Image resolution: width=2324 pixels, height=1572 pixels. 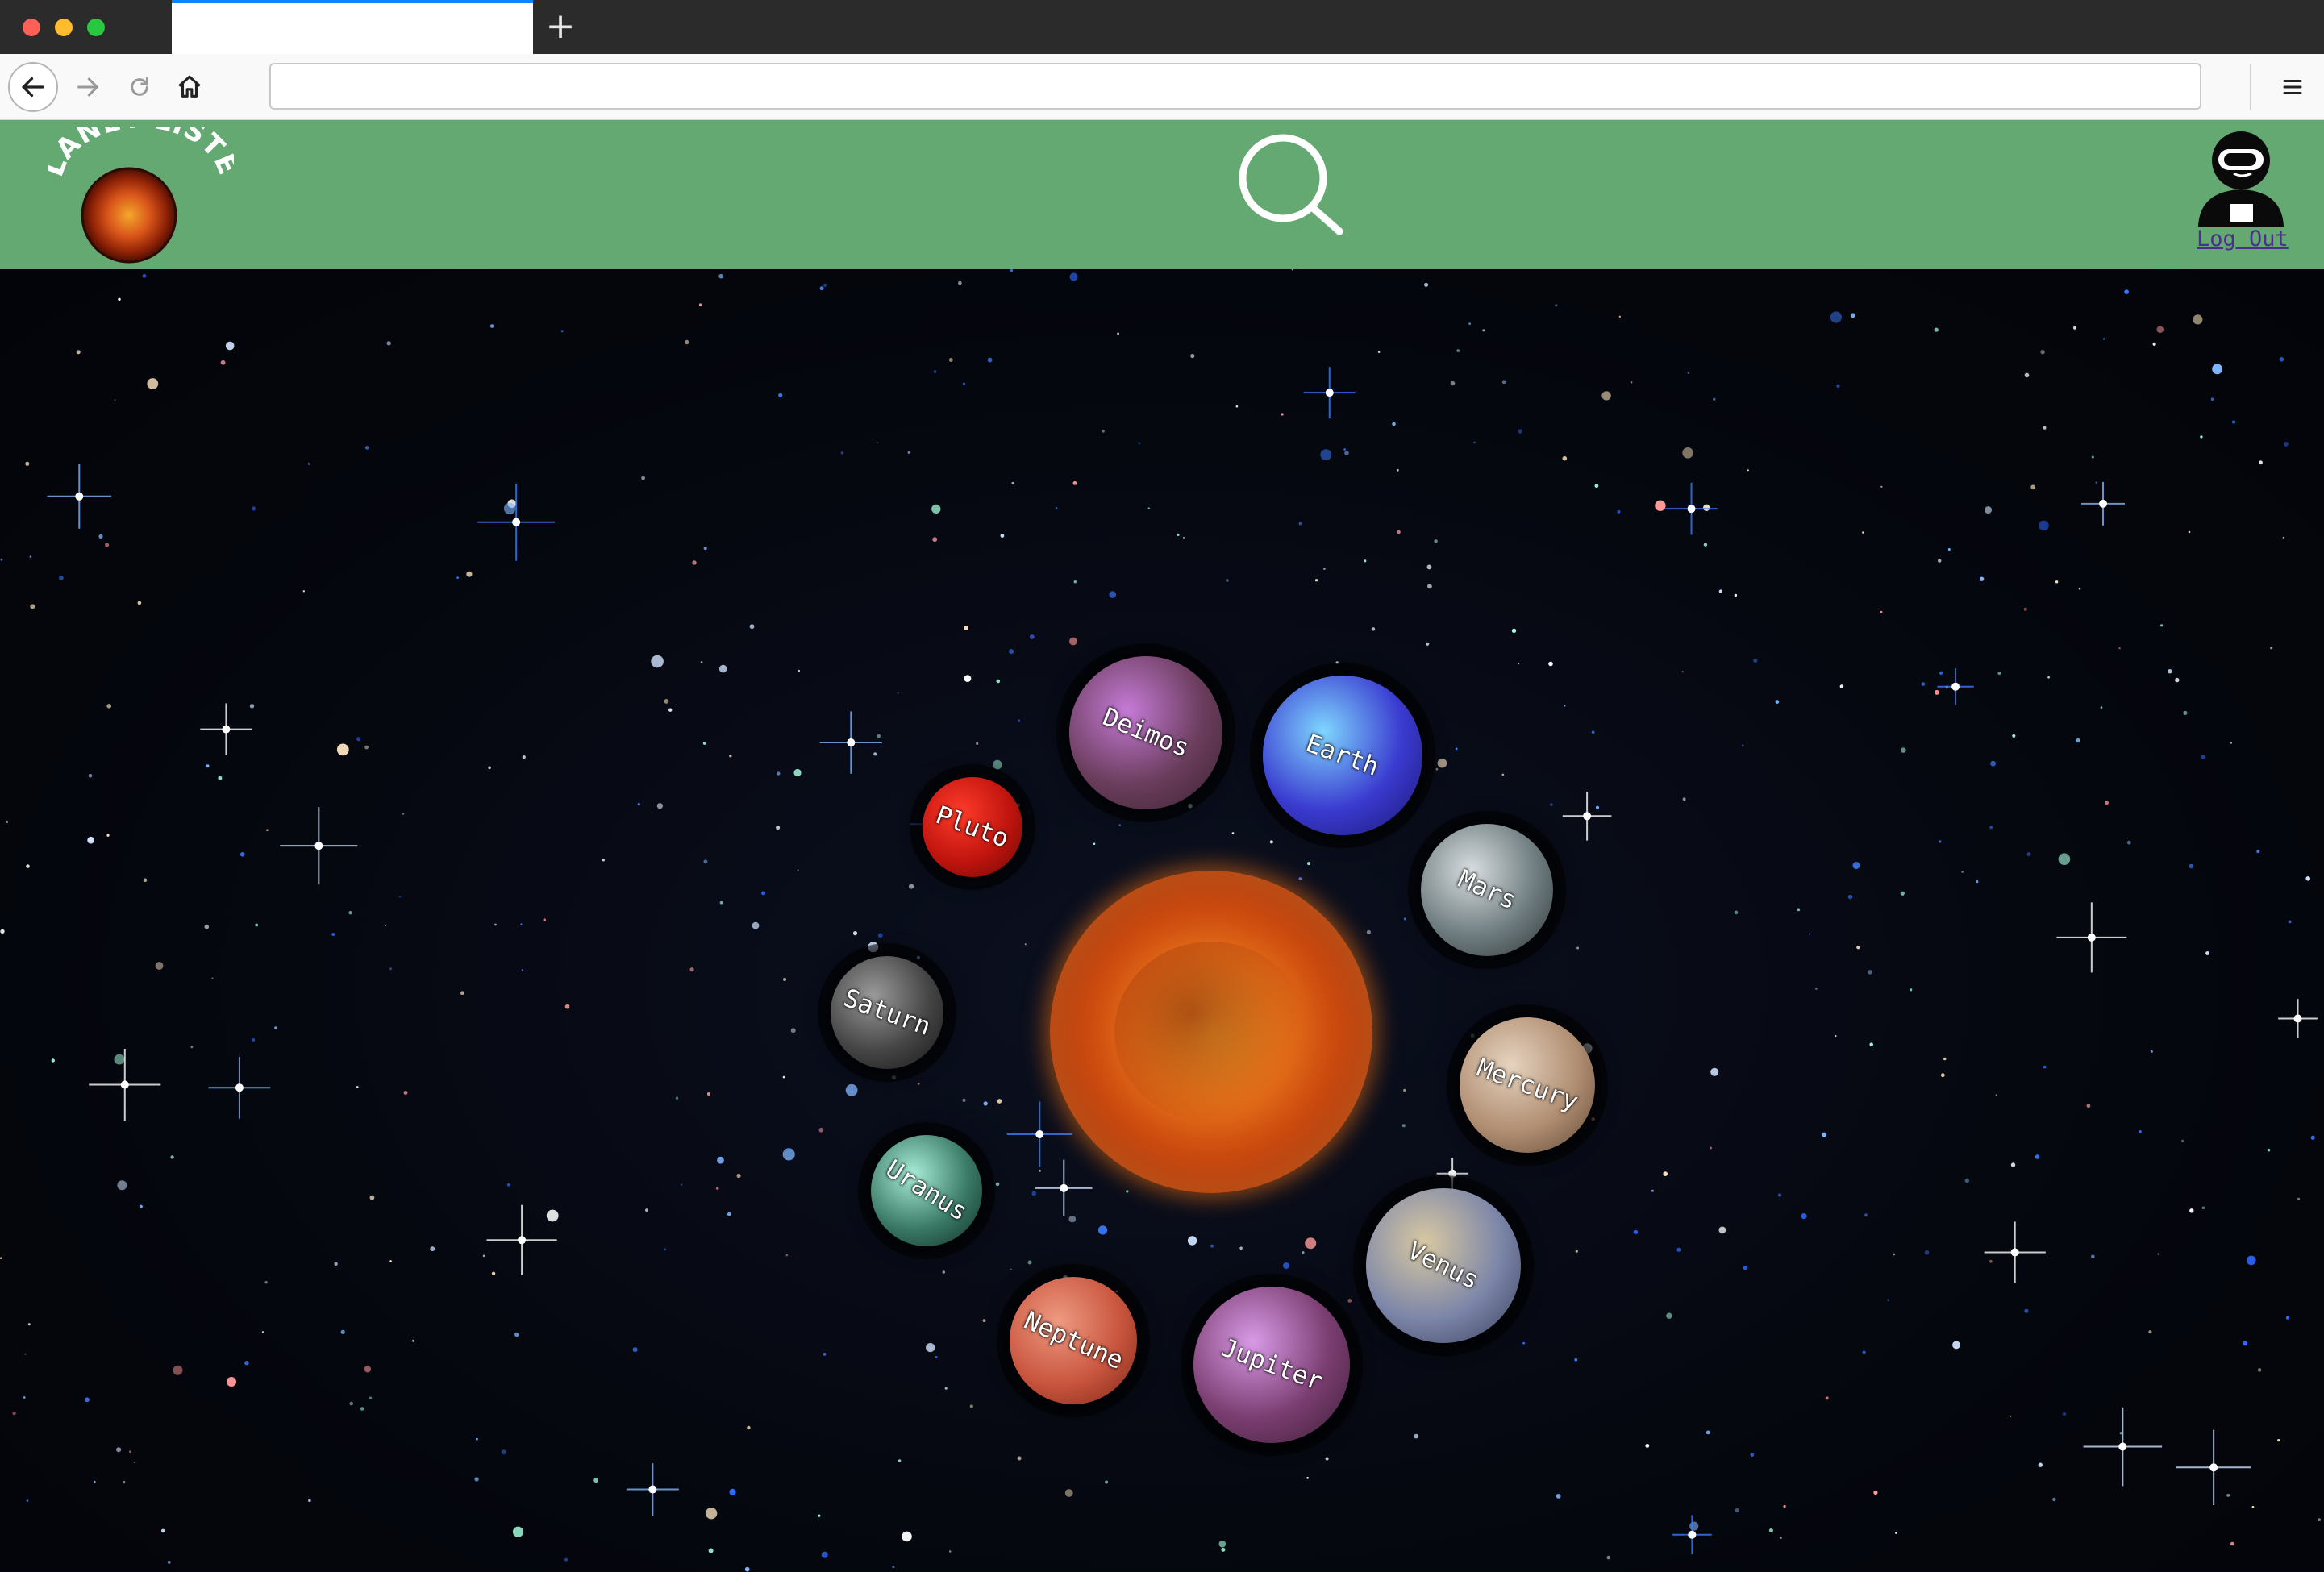 What do you see at coordinates (1342, 755) in the screenshot?
I see `planet-earth: Earth` at bounding box center [1342, 755].